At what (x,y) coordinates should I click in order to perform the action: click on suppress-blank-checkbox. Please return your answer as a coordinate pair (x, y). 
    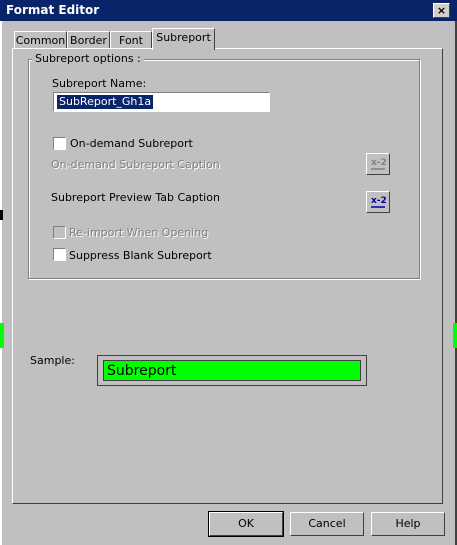
    Looking at the image, I should click on (59, 254).